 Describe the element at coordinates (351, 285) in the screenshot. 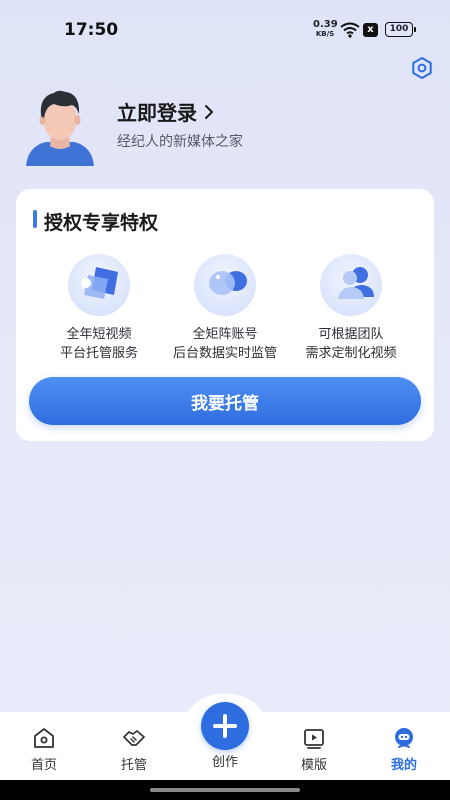

I see `user-group-icon` at that location.